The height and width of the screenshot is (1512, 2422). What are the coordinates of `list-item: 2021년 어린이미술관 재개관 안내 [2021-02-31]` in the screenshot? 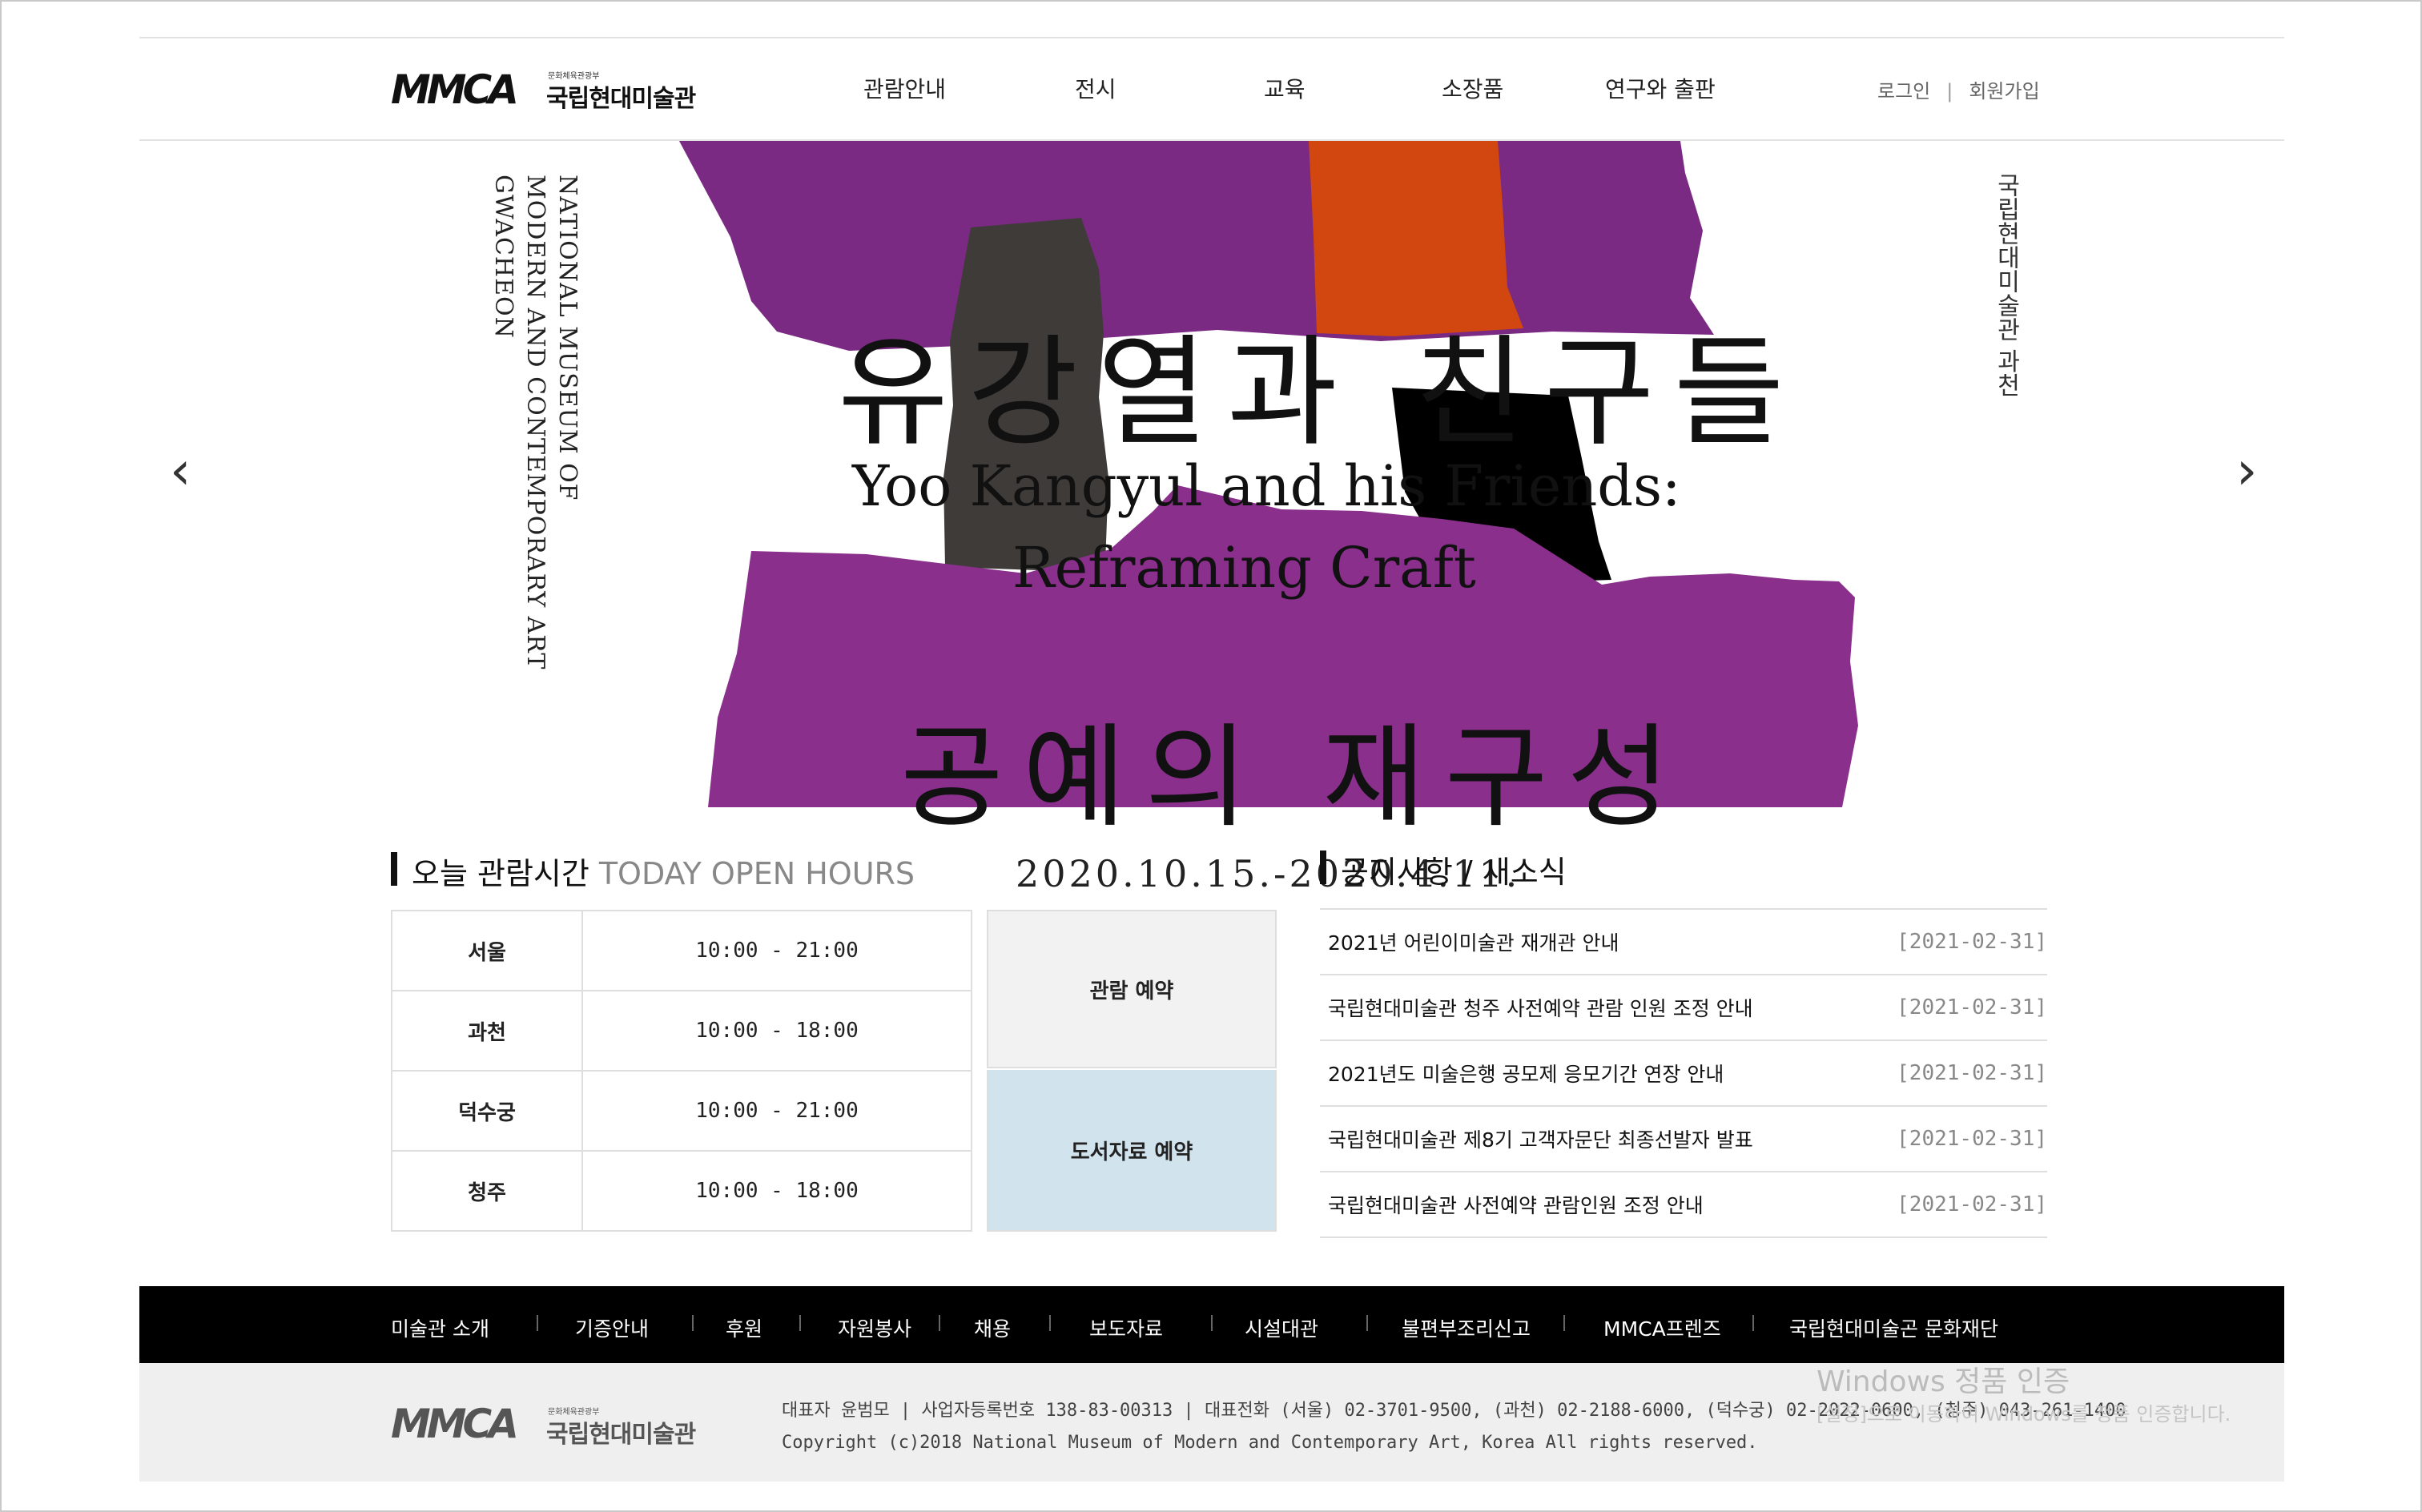 It's located at (1683, 942).